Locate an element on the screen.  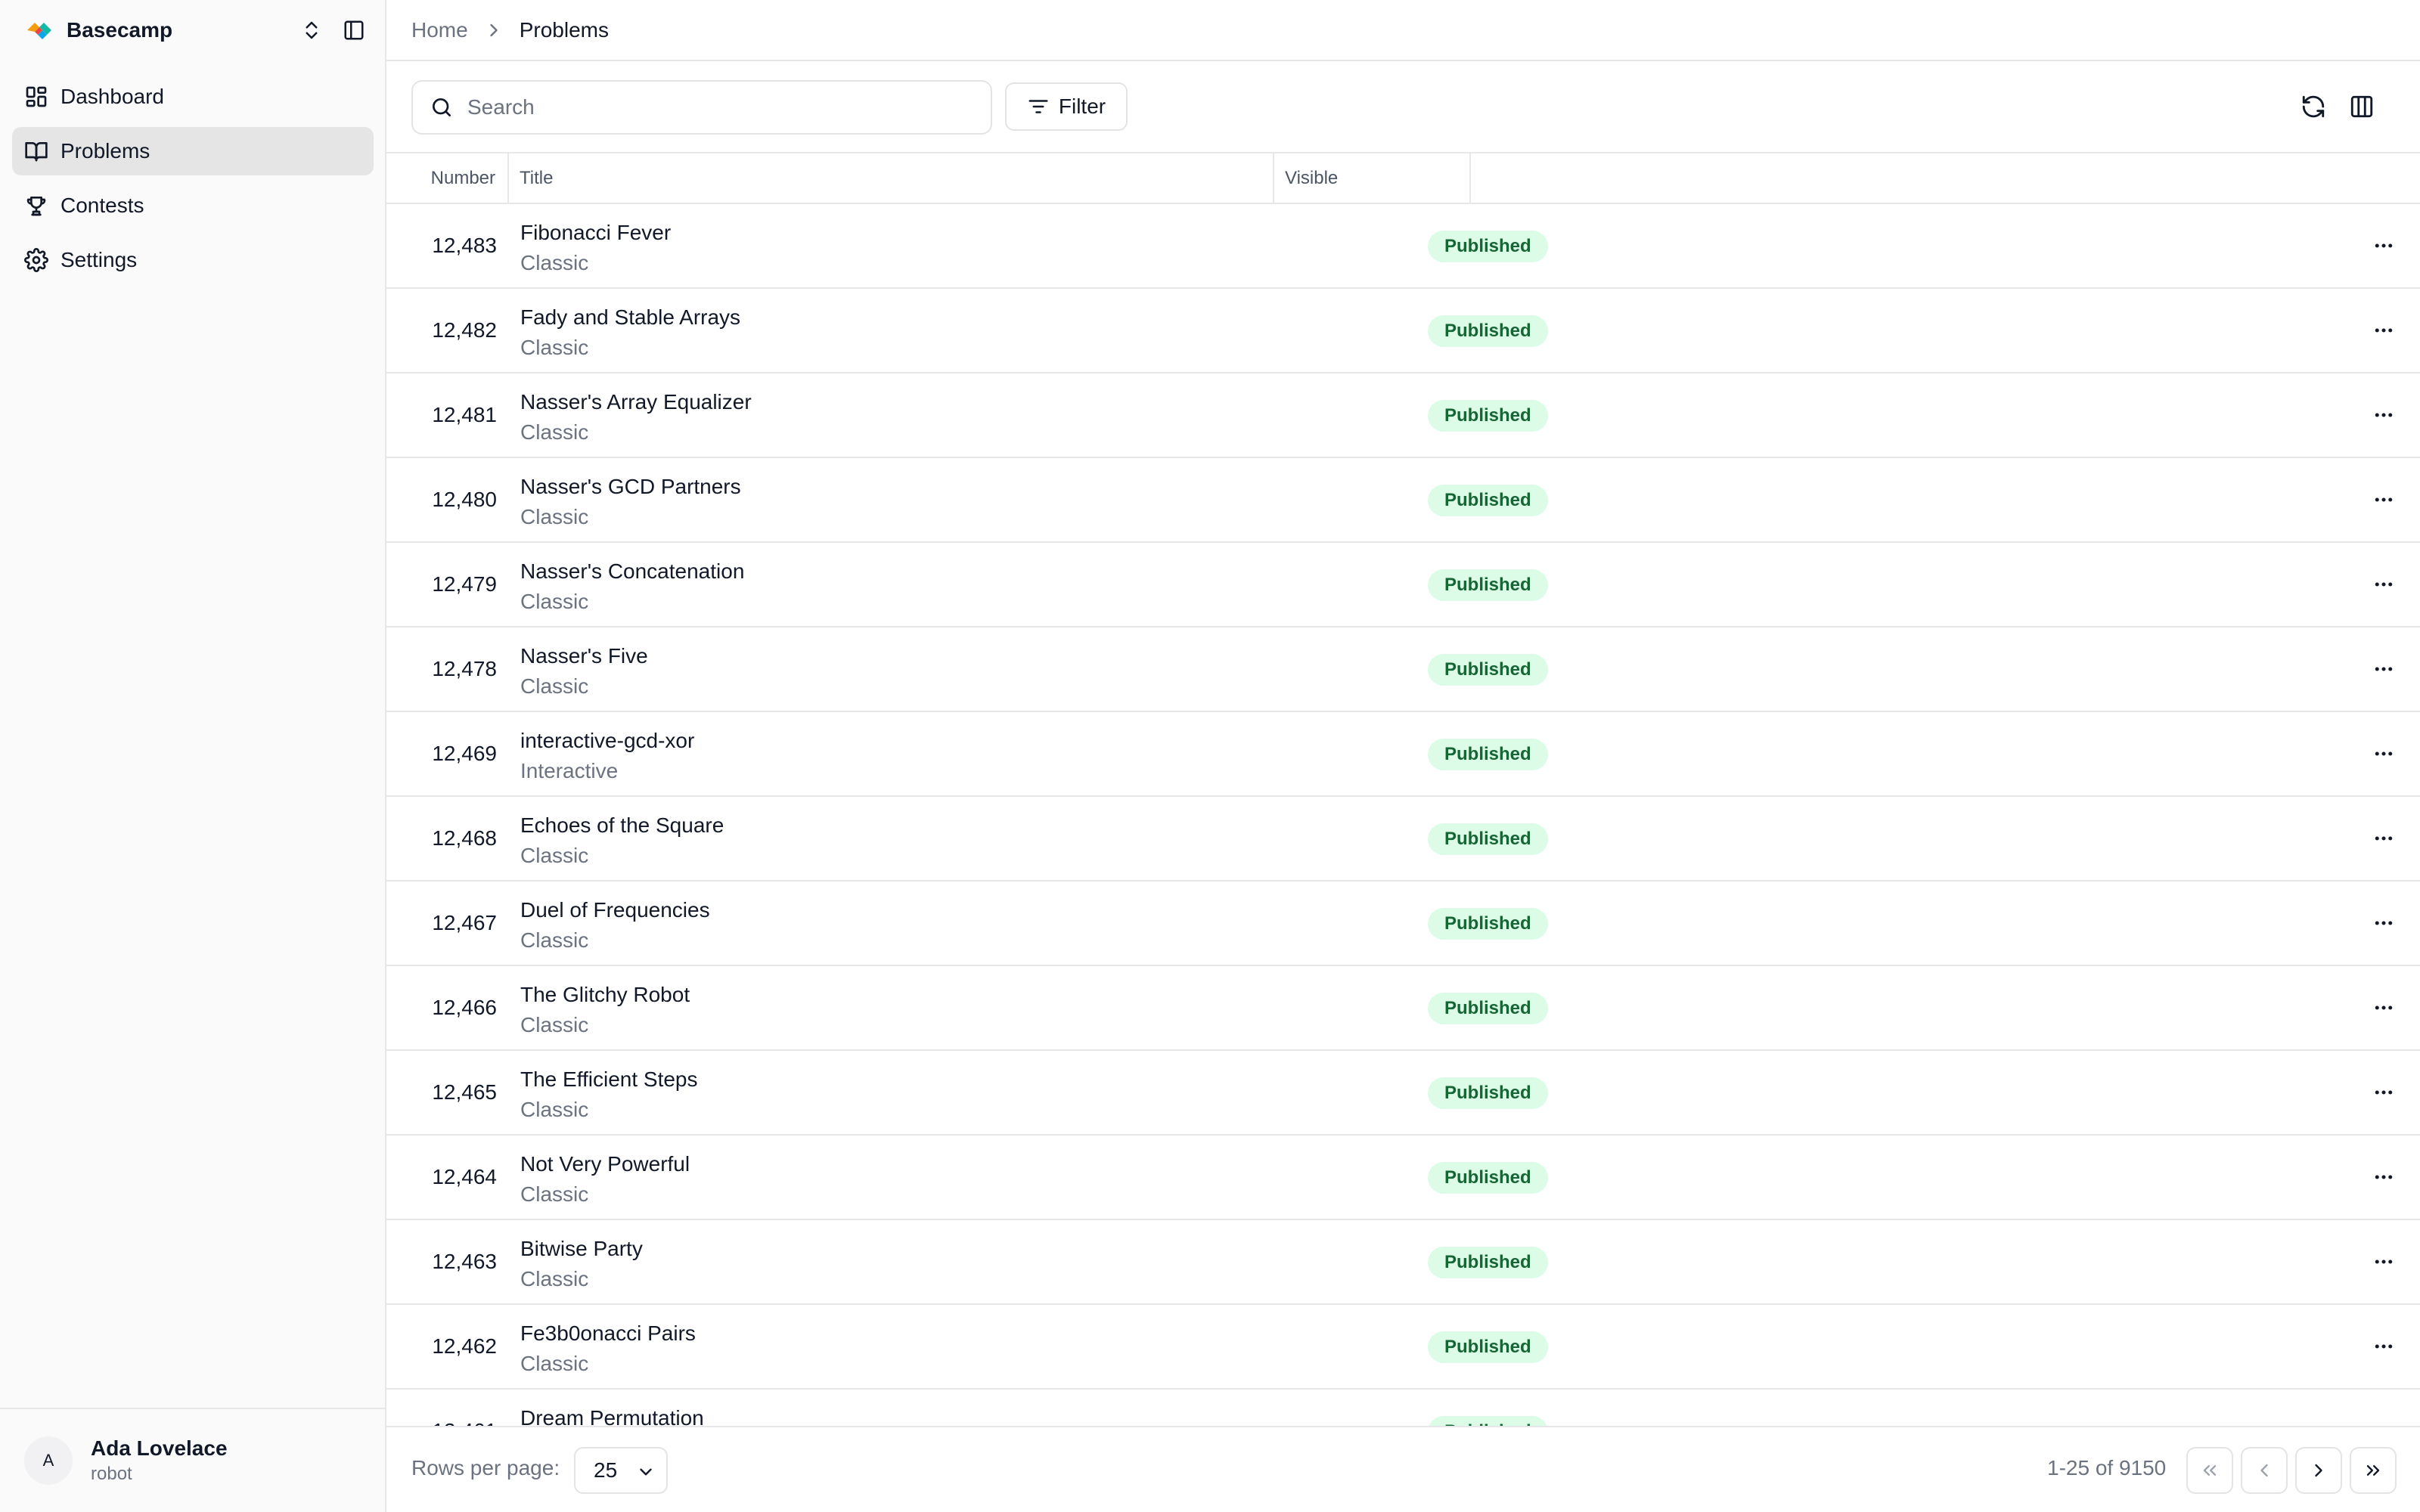
filter-button: Filter is located at coordinates (1066, 106).